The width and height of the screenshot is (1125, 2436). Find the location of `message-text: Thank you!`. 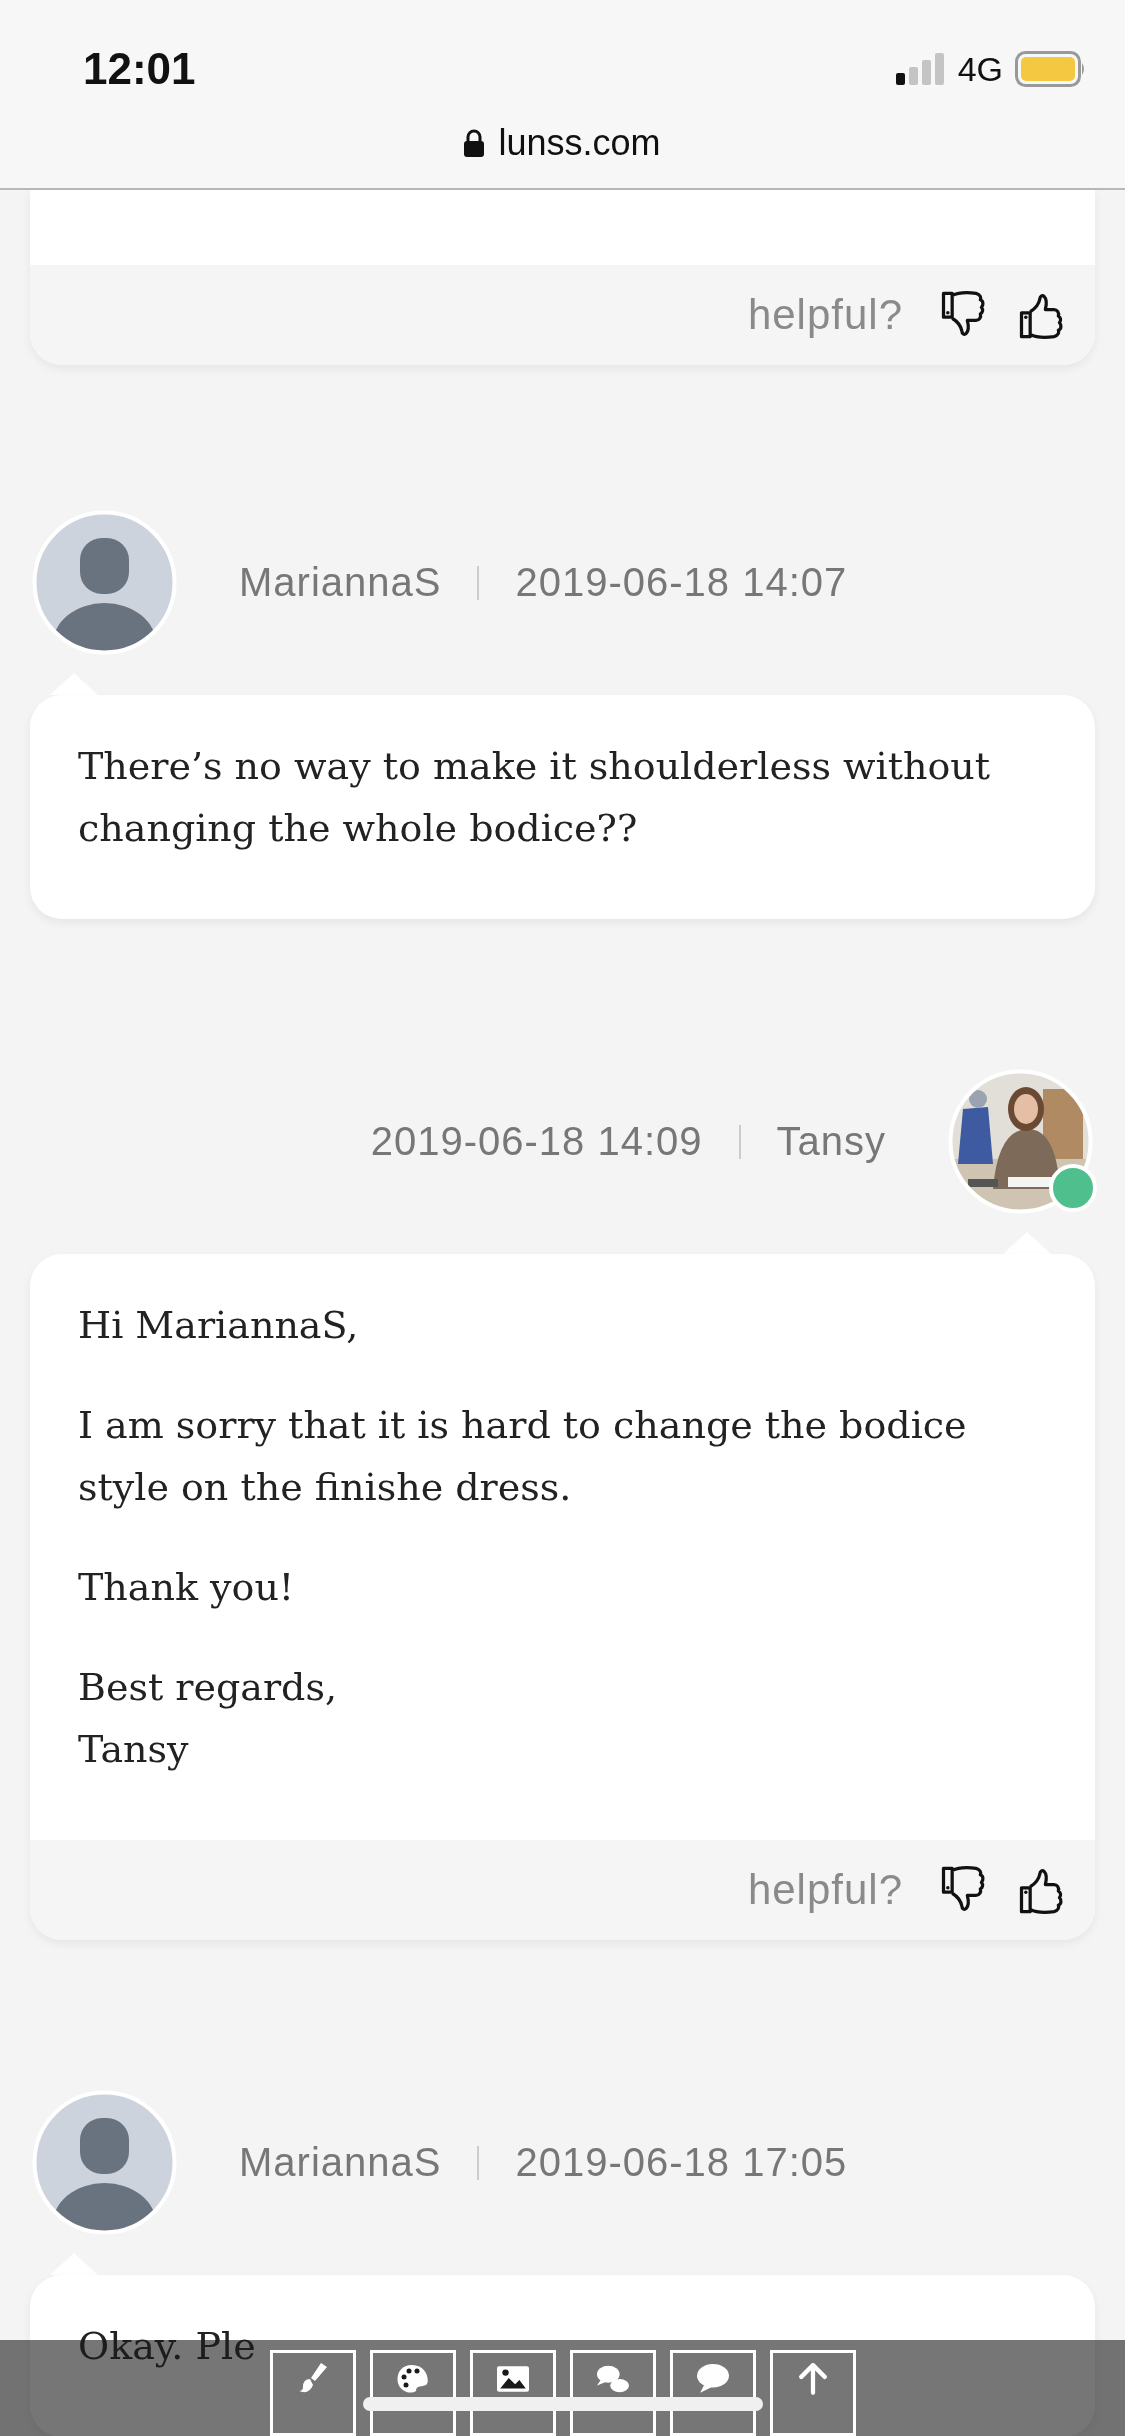

message-text: Thank you! is located at coordinates (187, 1587).